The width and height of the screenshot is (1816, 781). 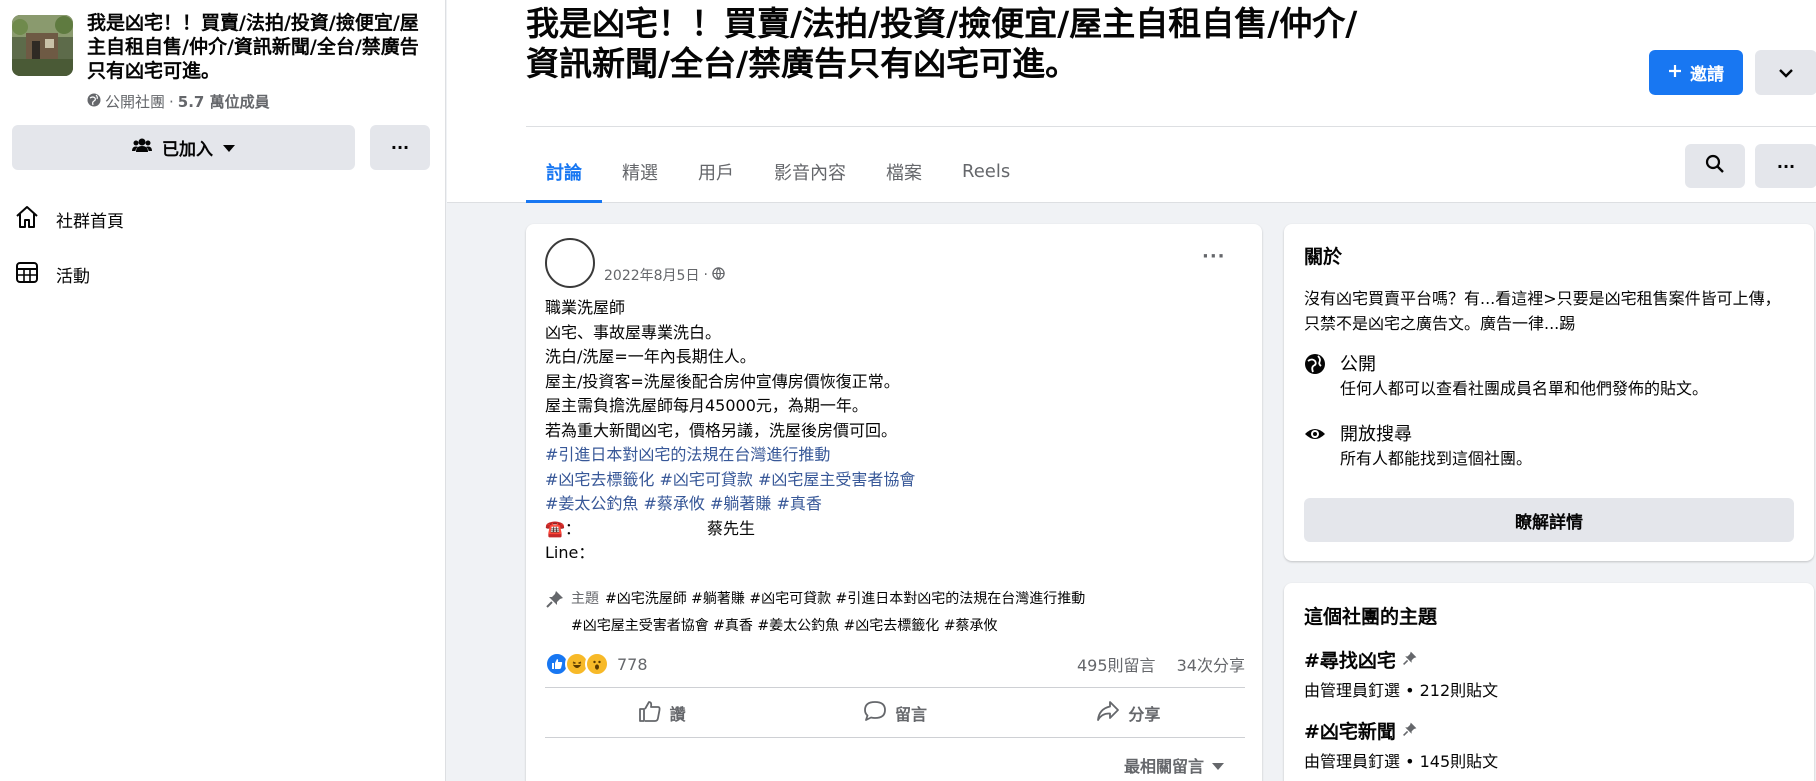 I want to click on line-id-label: Line：, so click(x=570, y=552).